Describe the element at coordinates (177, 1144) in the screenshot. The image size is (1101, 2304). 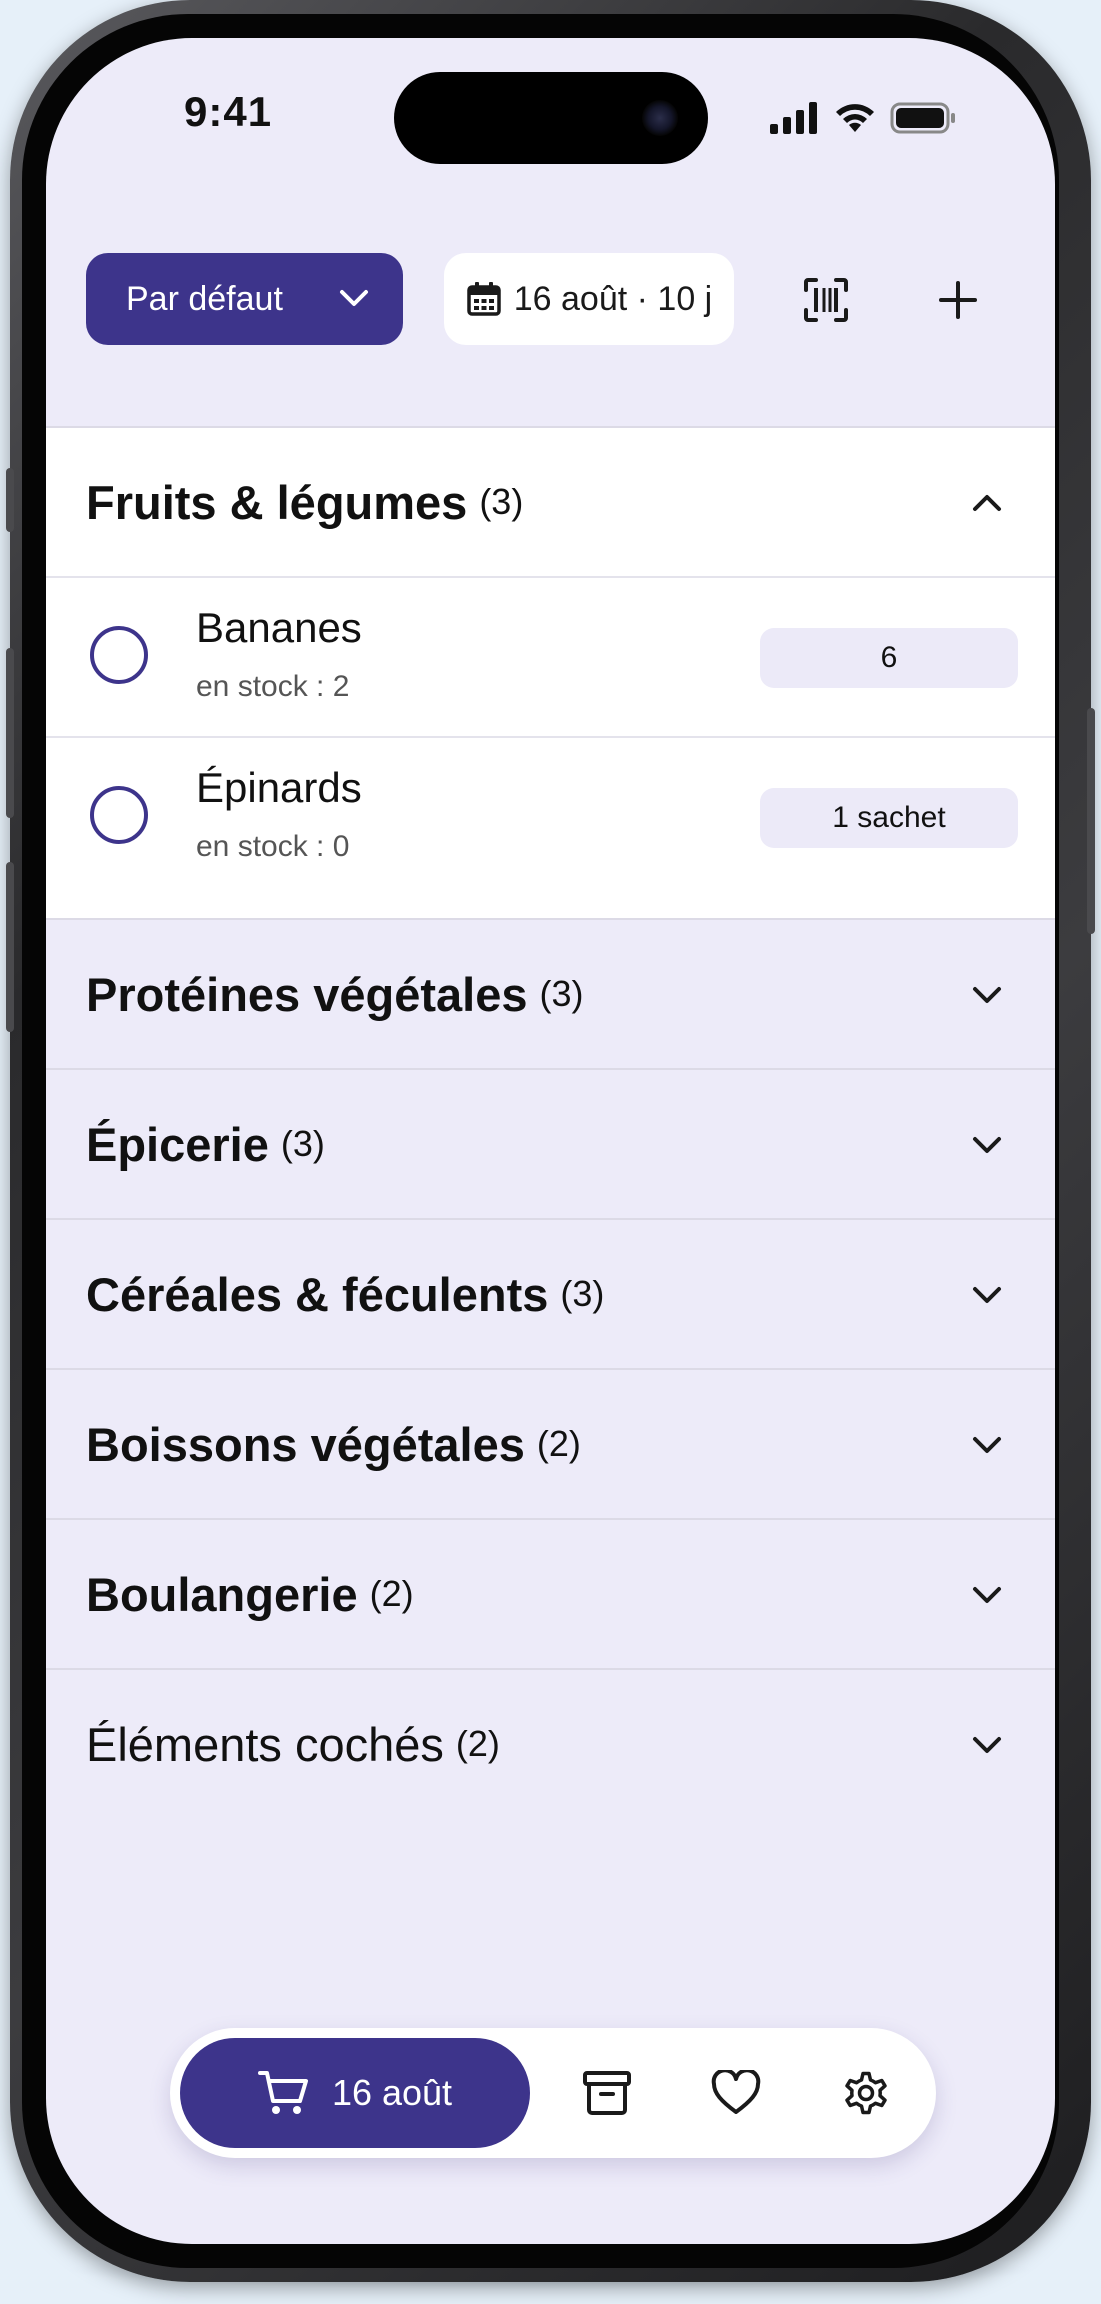
I see `section-title: Épicerie` at that location.